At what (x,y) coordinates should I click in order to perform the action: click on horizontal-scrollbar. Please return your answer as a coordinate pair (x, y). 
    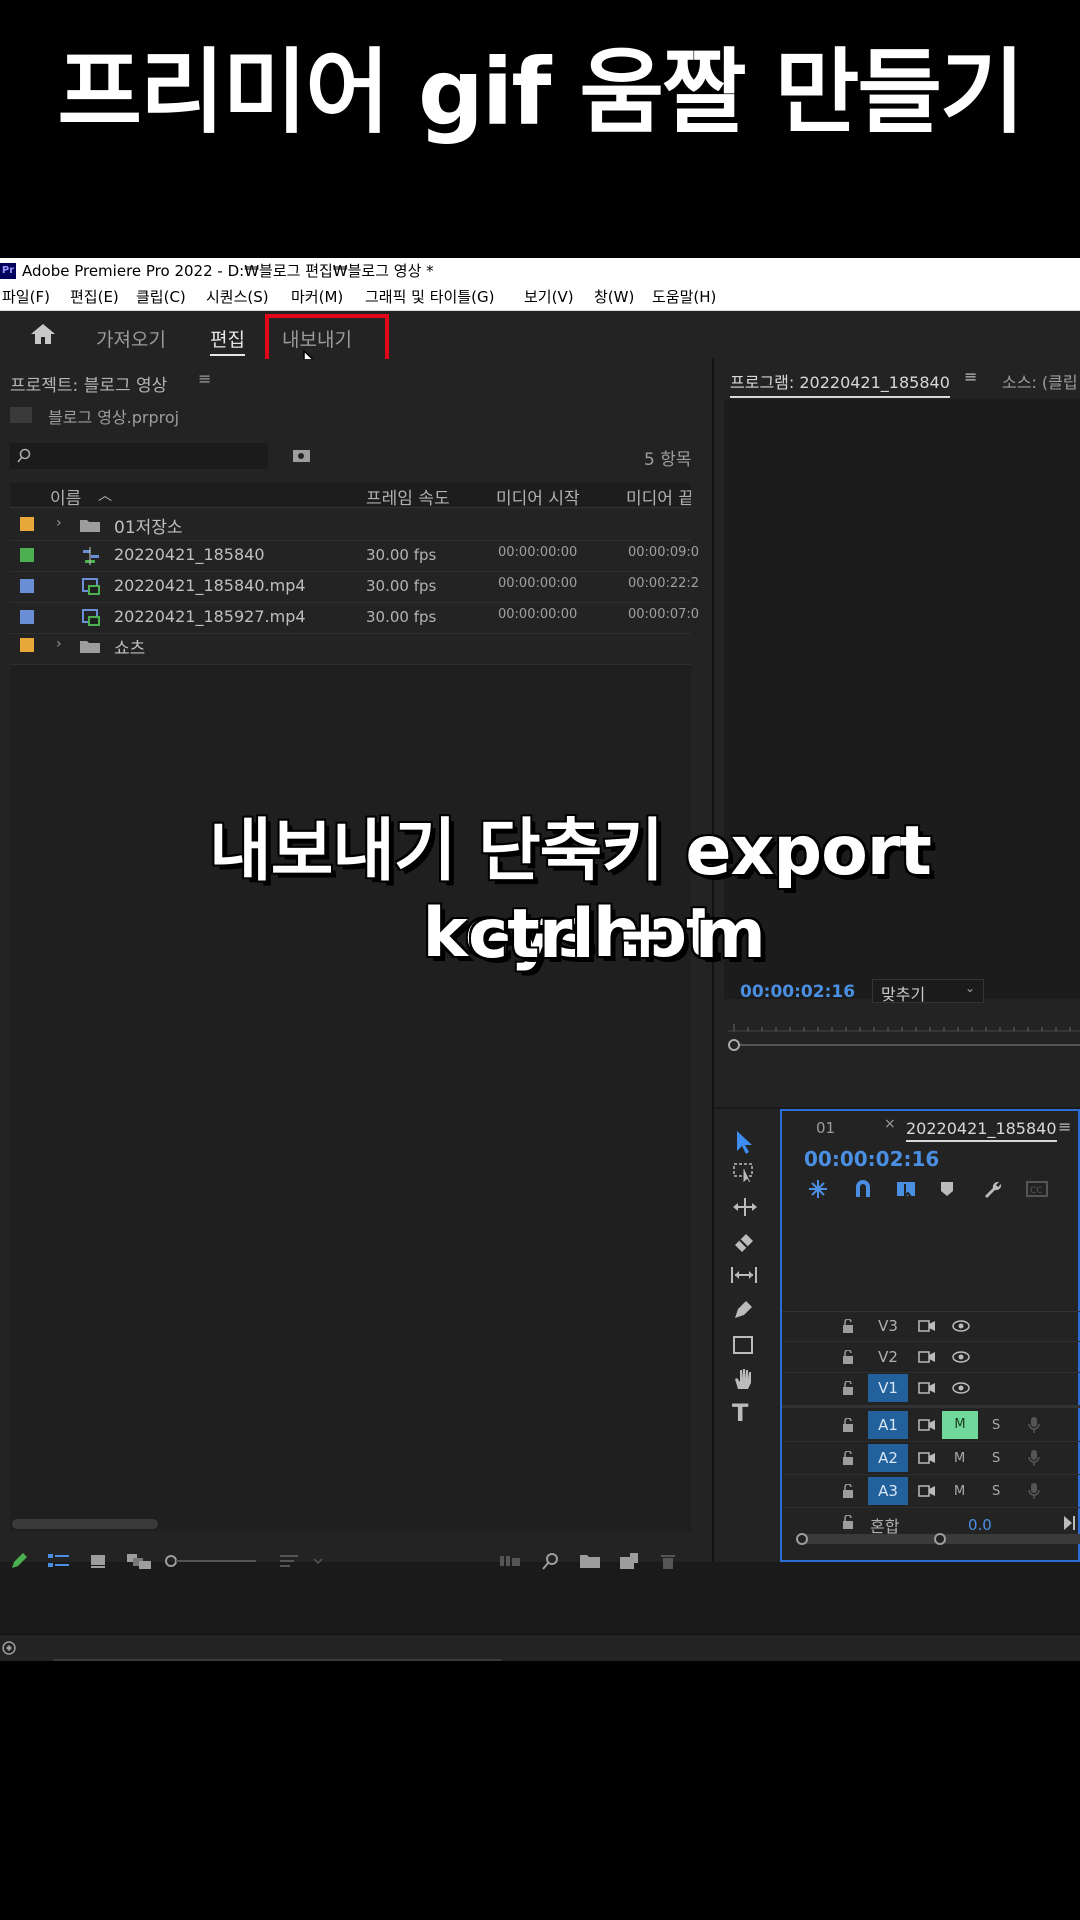
    Looking at the image, I should click on (85, 1524).